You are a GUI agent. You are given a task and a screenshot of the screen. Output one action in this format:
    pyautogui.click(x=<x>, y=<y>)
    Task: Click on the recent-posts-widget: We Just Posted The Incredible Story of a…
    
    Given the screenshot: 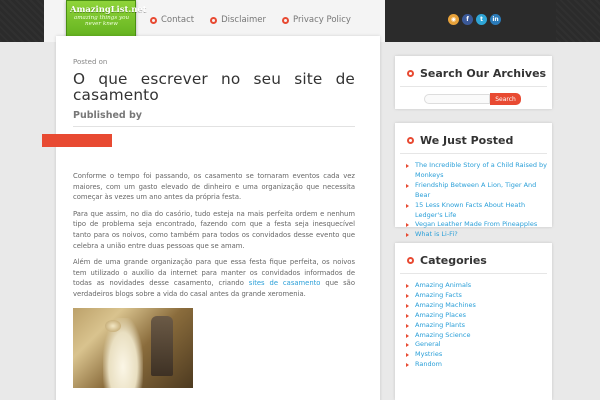 What is the action you would take?
    pyautogui.click(x=473, y=180)
    